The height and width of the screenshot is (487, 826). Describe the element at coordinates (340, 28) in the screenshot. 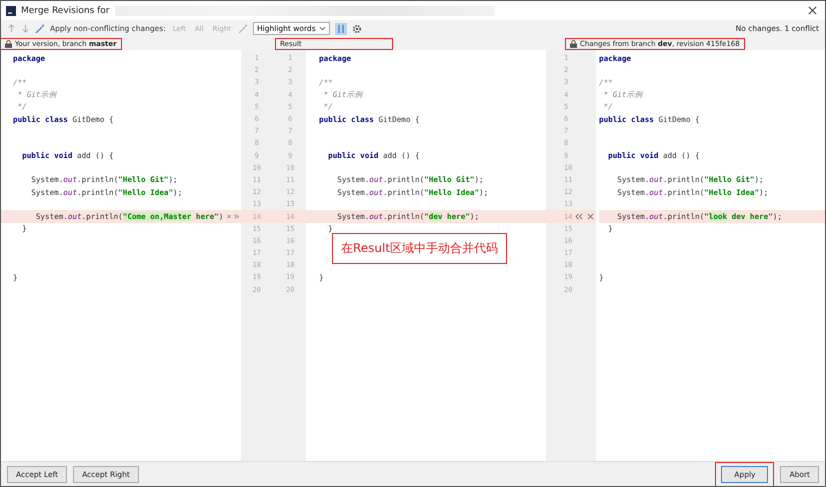

I see `columns-icon` at that location.